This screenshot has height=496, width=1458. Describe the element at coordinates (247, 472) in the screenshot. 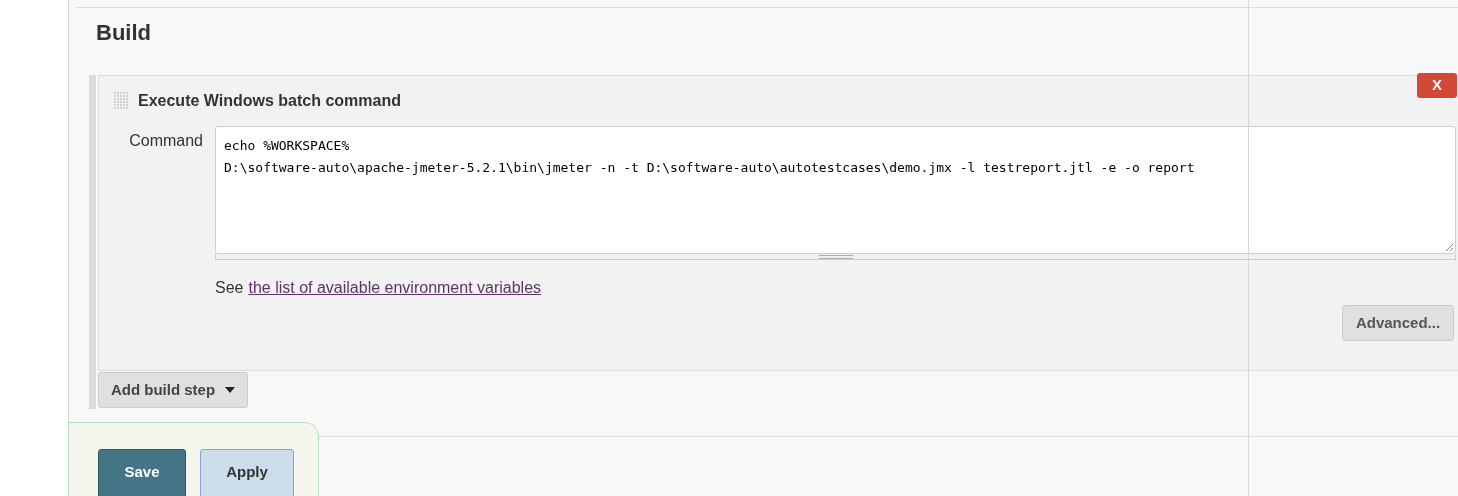

I see `apply-button: Apply` at that location.